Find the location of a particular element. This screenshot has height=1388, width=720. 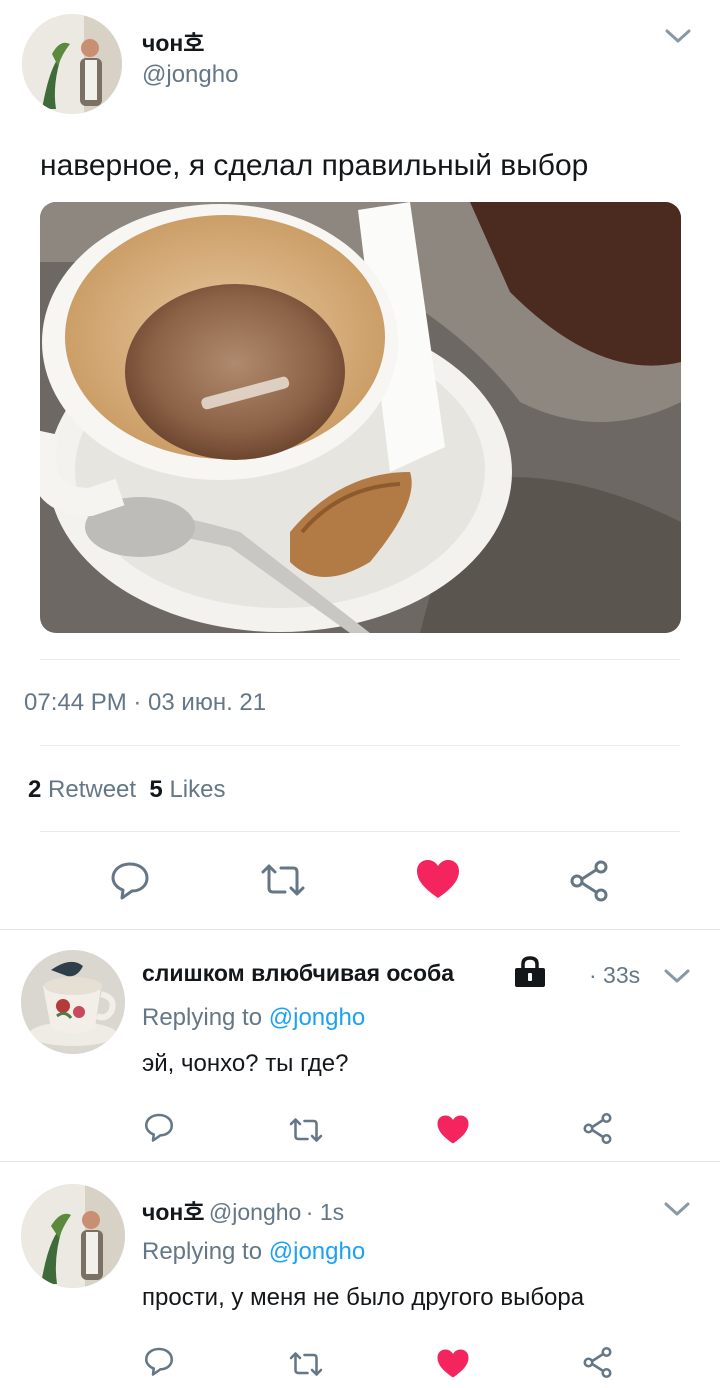

reply-header: чон호 @jongho · 1s is located at coordinates (243, 1210).